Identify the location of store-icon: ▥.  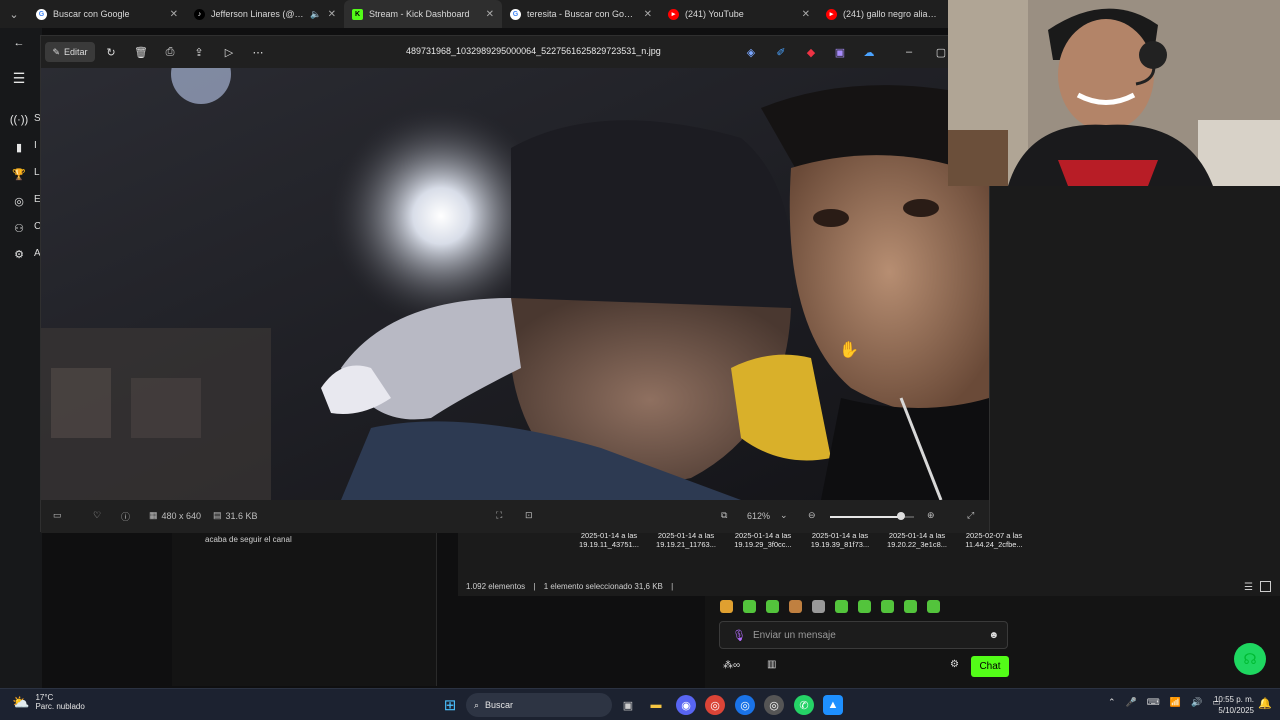
(771, 664).